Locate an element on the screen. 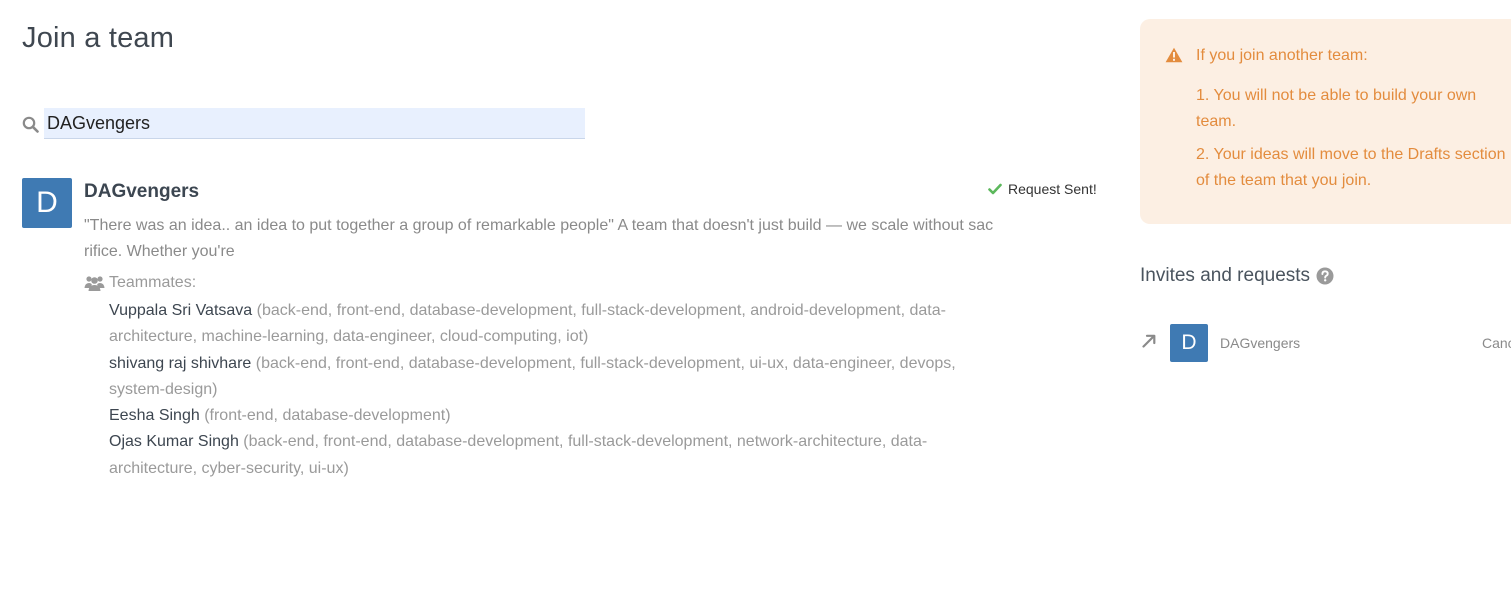 This screenshot has height=612, width=1511. help-icon is located at coordinates (1325, 276).